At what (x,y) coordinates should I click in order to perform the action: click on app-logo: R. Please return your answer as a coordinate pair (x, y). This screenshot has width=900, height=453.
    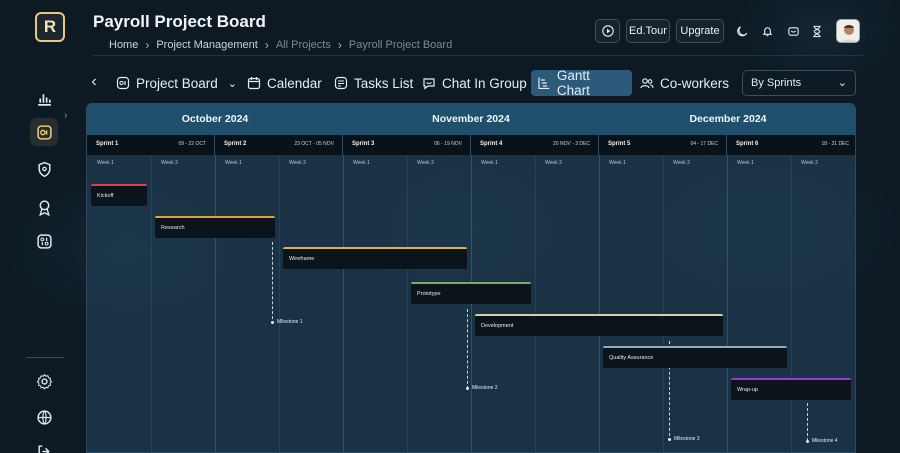
    Looking at the image, I should click on (50, 27).